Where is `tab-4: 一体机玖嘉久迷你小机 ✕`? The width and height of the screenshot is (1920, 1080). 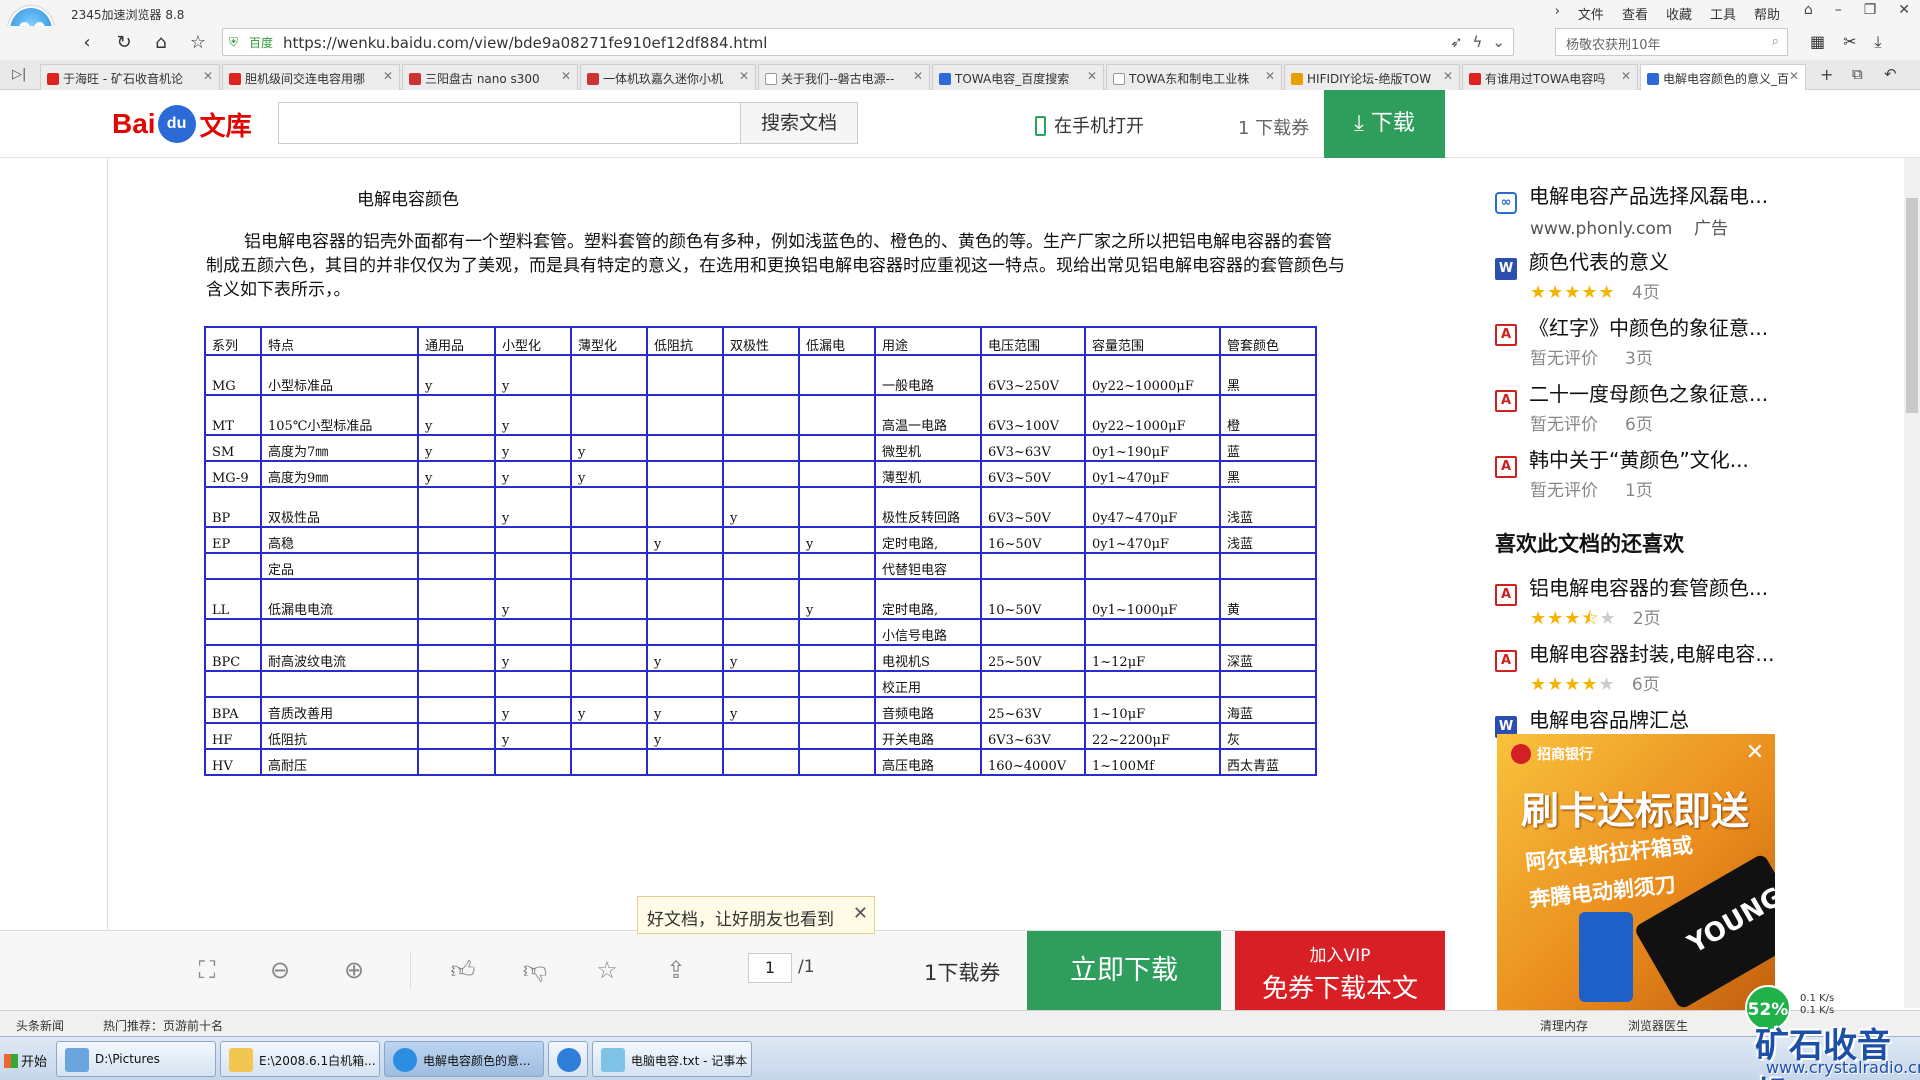
tab-4: 一体机玖嘉久迷你小机 ✕ is located at coordinates (668, 77).